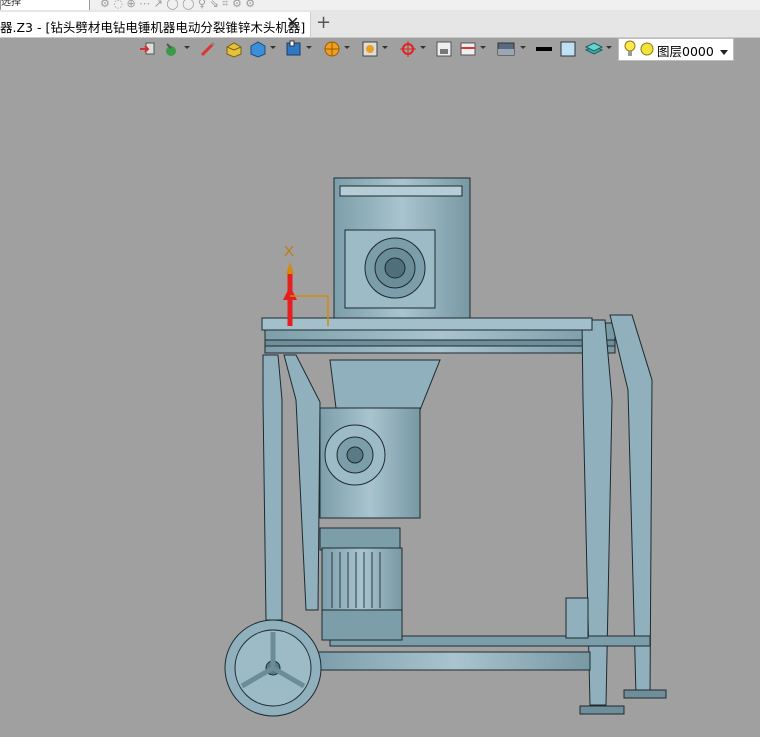 Image resolution: width=760 pixels, height=737 pixels. What do you see at coordinates (630, 50) in the screenshot?
I see `lightbulb-icon` at bounding box center [630, 50].